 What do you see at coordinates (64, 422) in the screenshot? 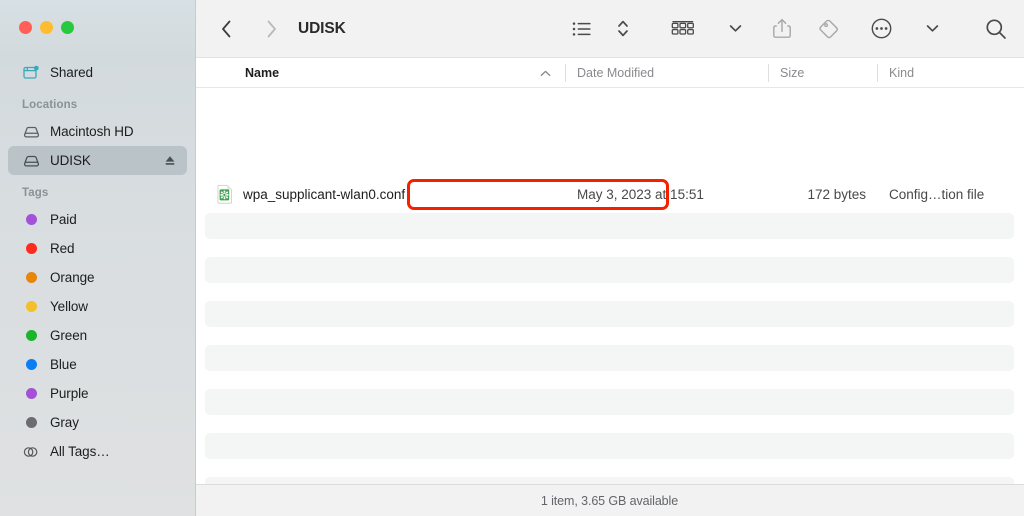
I see `sidebar-item-label: Gray` at bounding box center [64, 422].